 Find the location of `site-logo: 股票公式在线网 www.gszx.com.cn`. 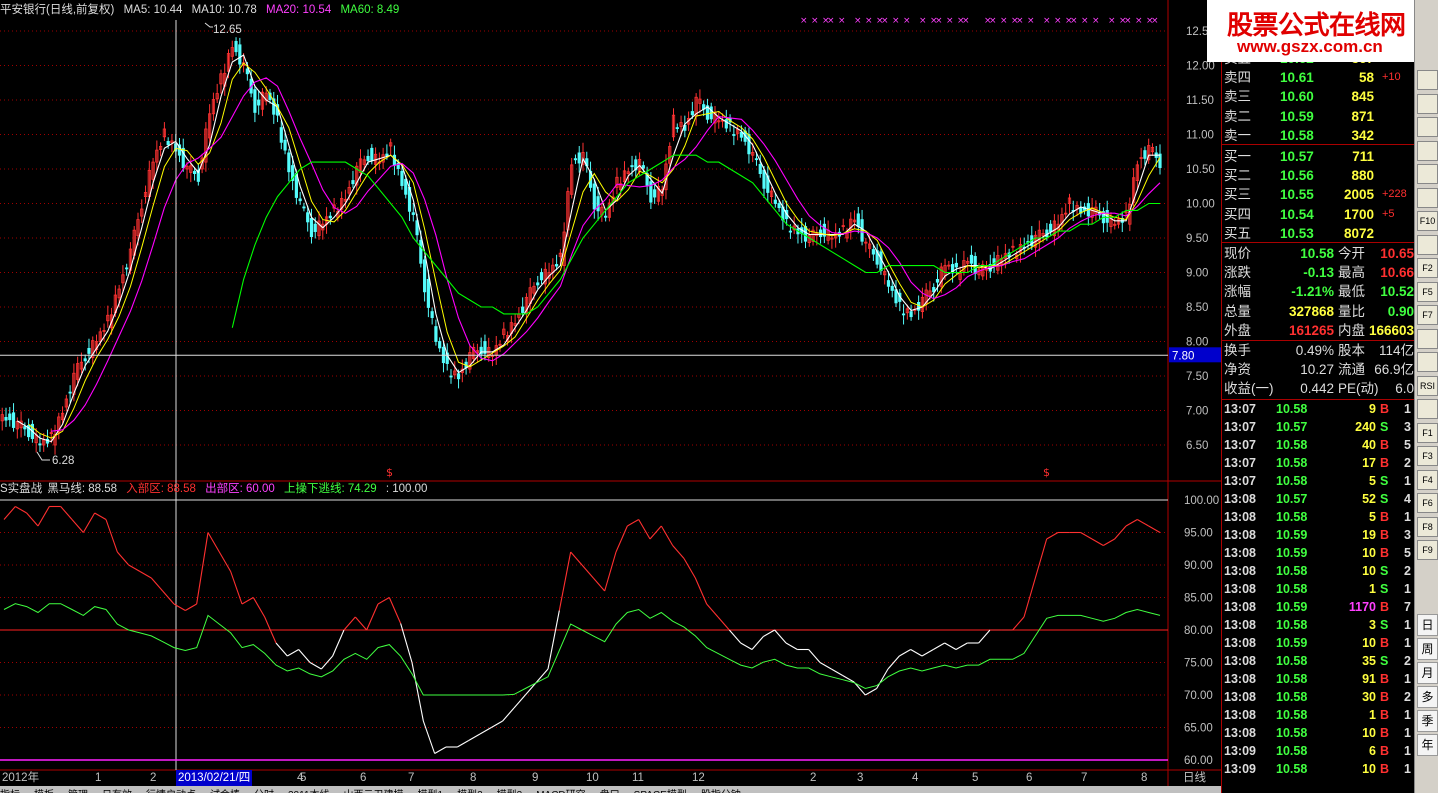

site-logo: 股票公式在线网 www.gszx.com.cn is located at coordinates (1322, 31).